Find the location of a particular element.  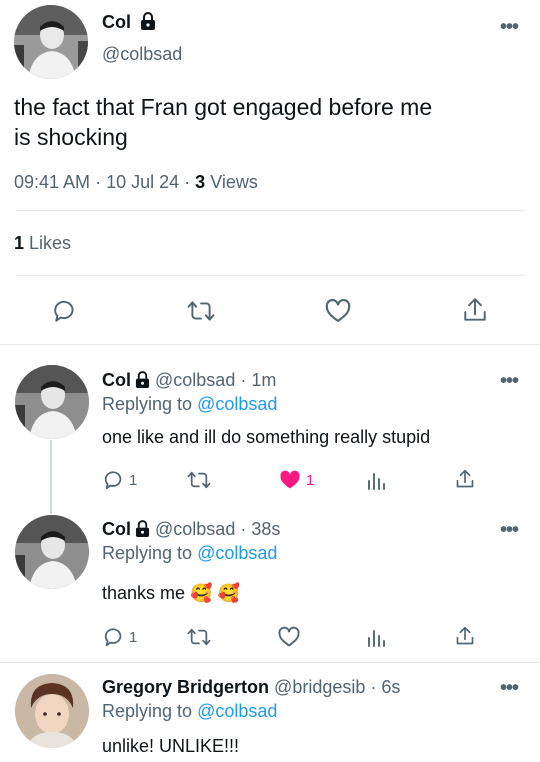

tweet-meta: 09:41 AM · 10 Jul 24 · 3 Views is located at coordinates (136, 182).